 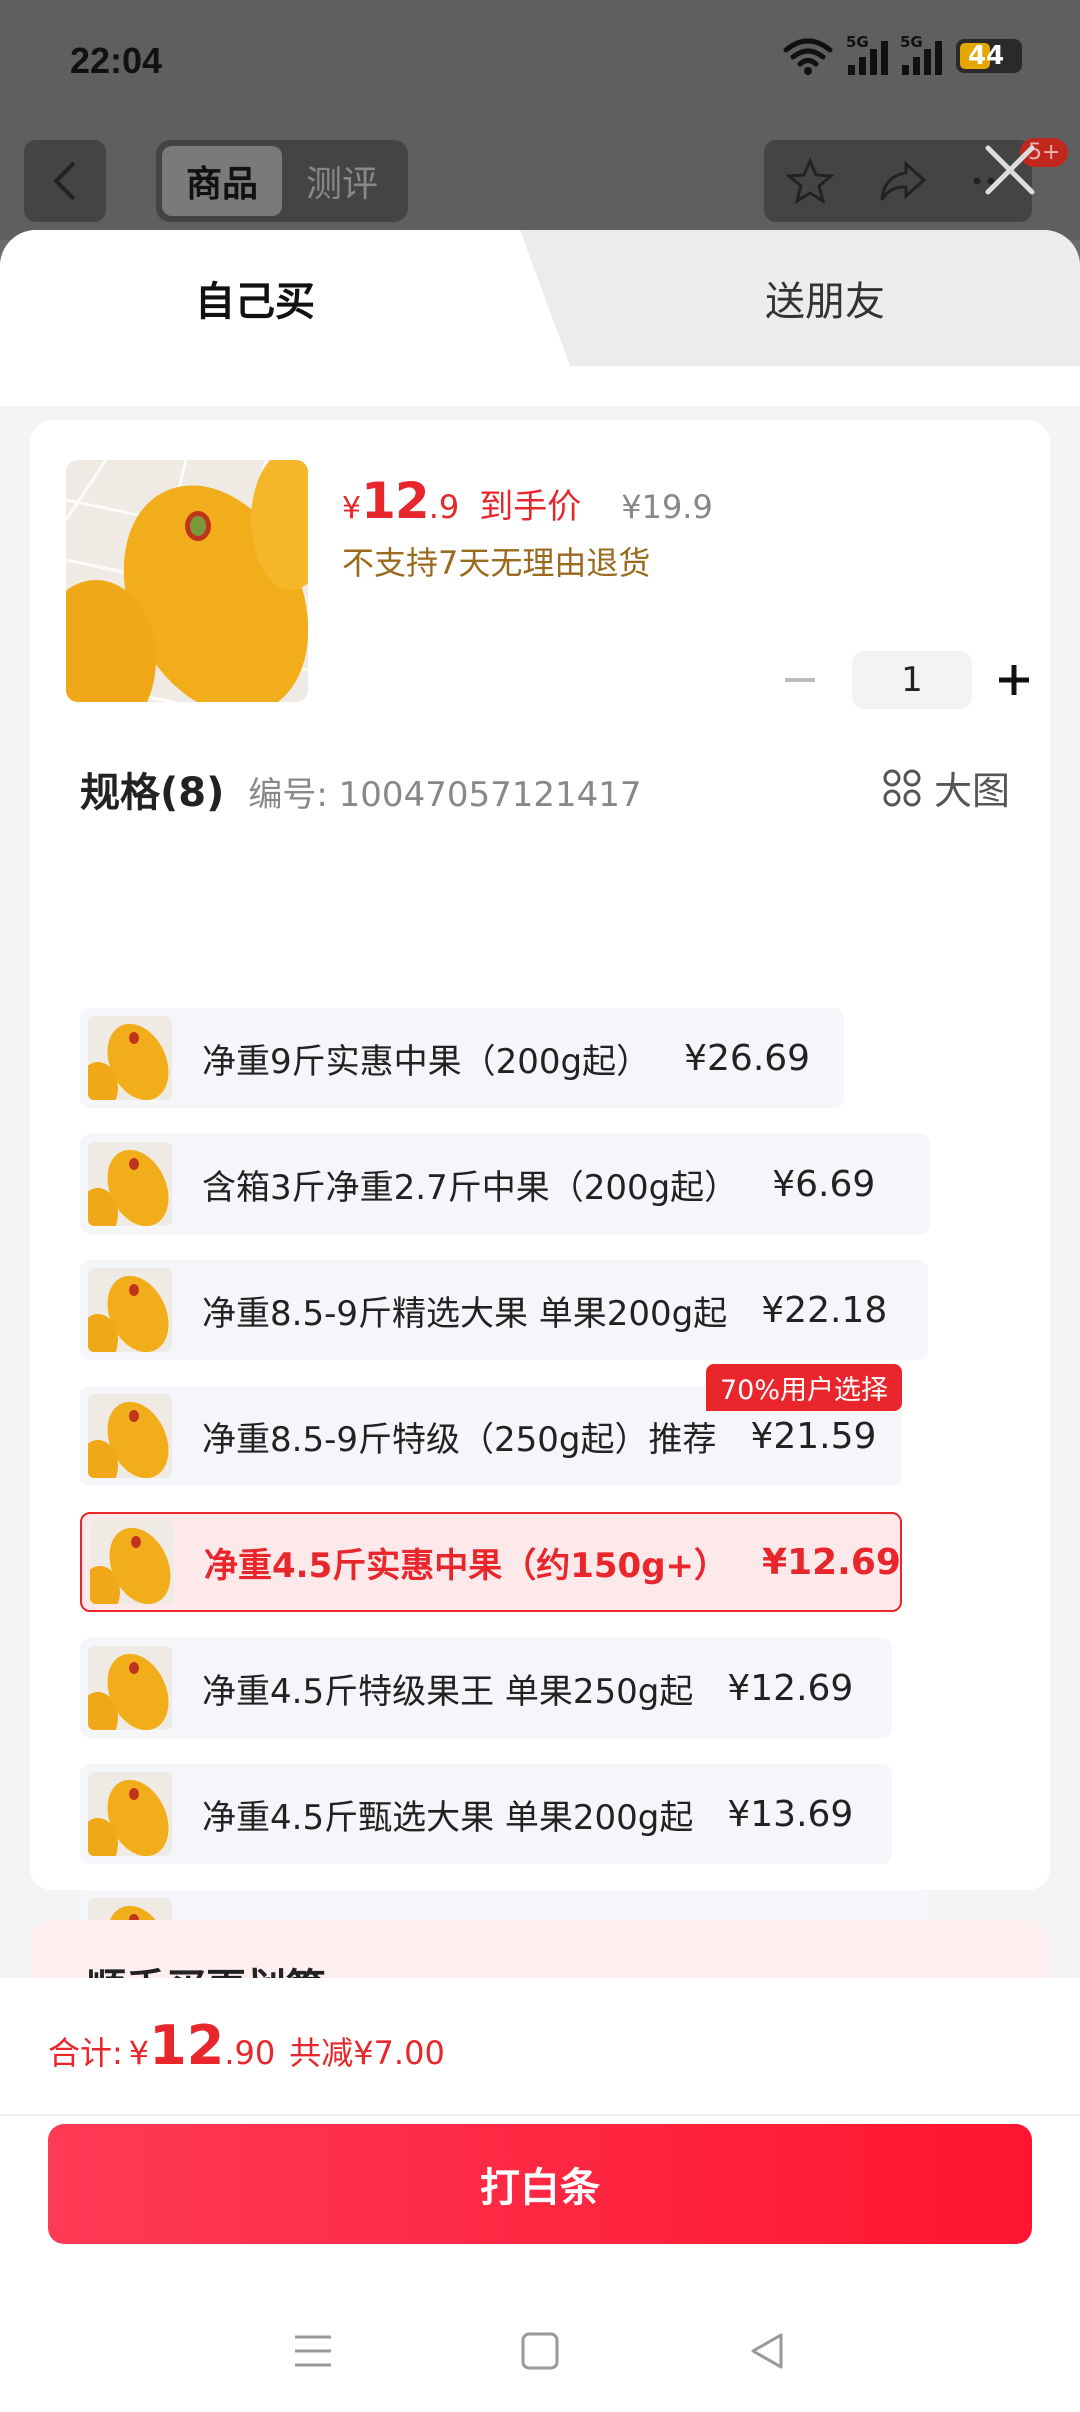 I want to click on spec-option: 净重4.5斤特级果王 单果250g起 ¥12.69, so click(x=486, y=1688).